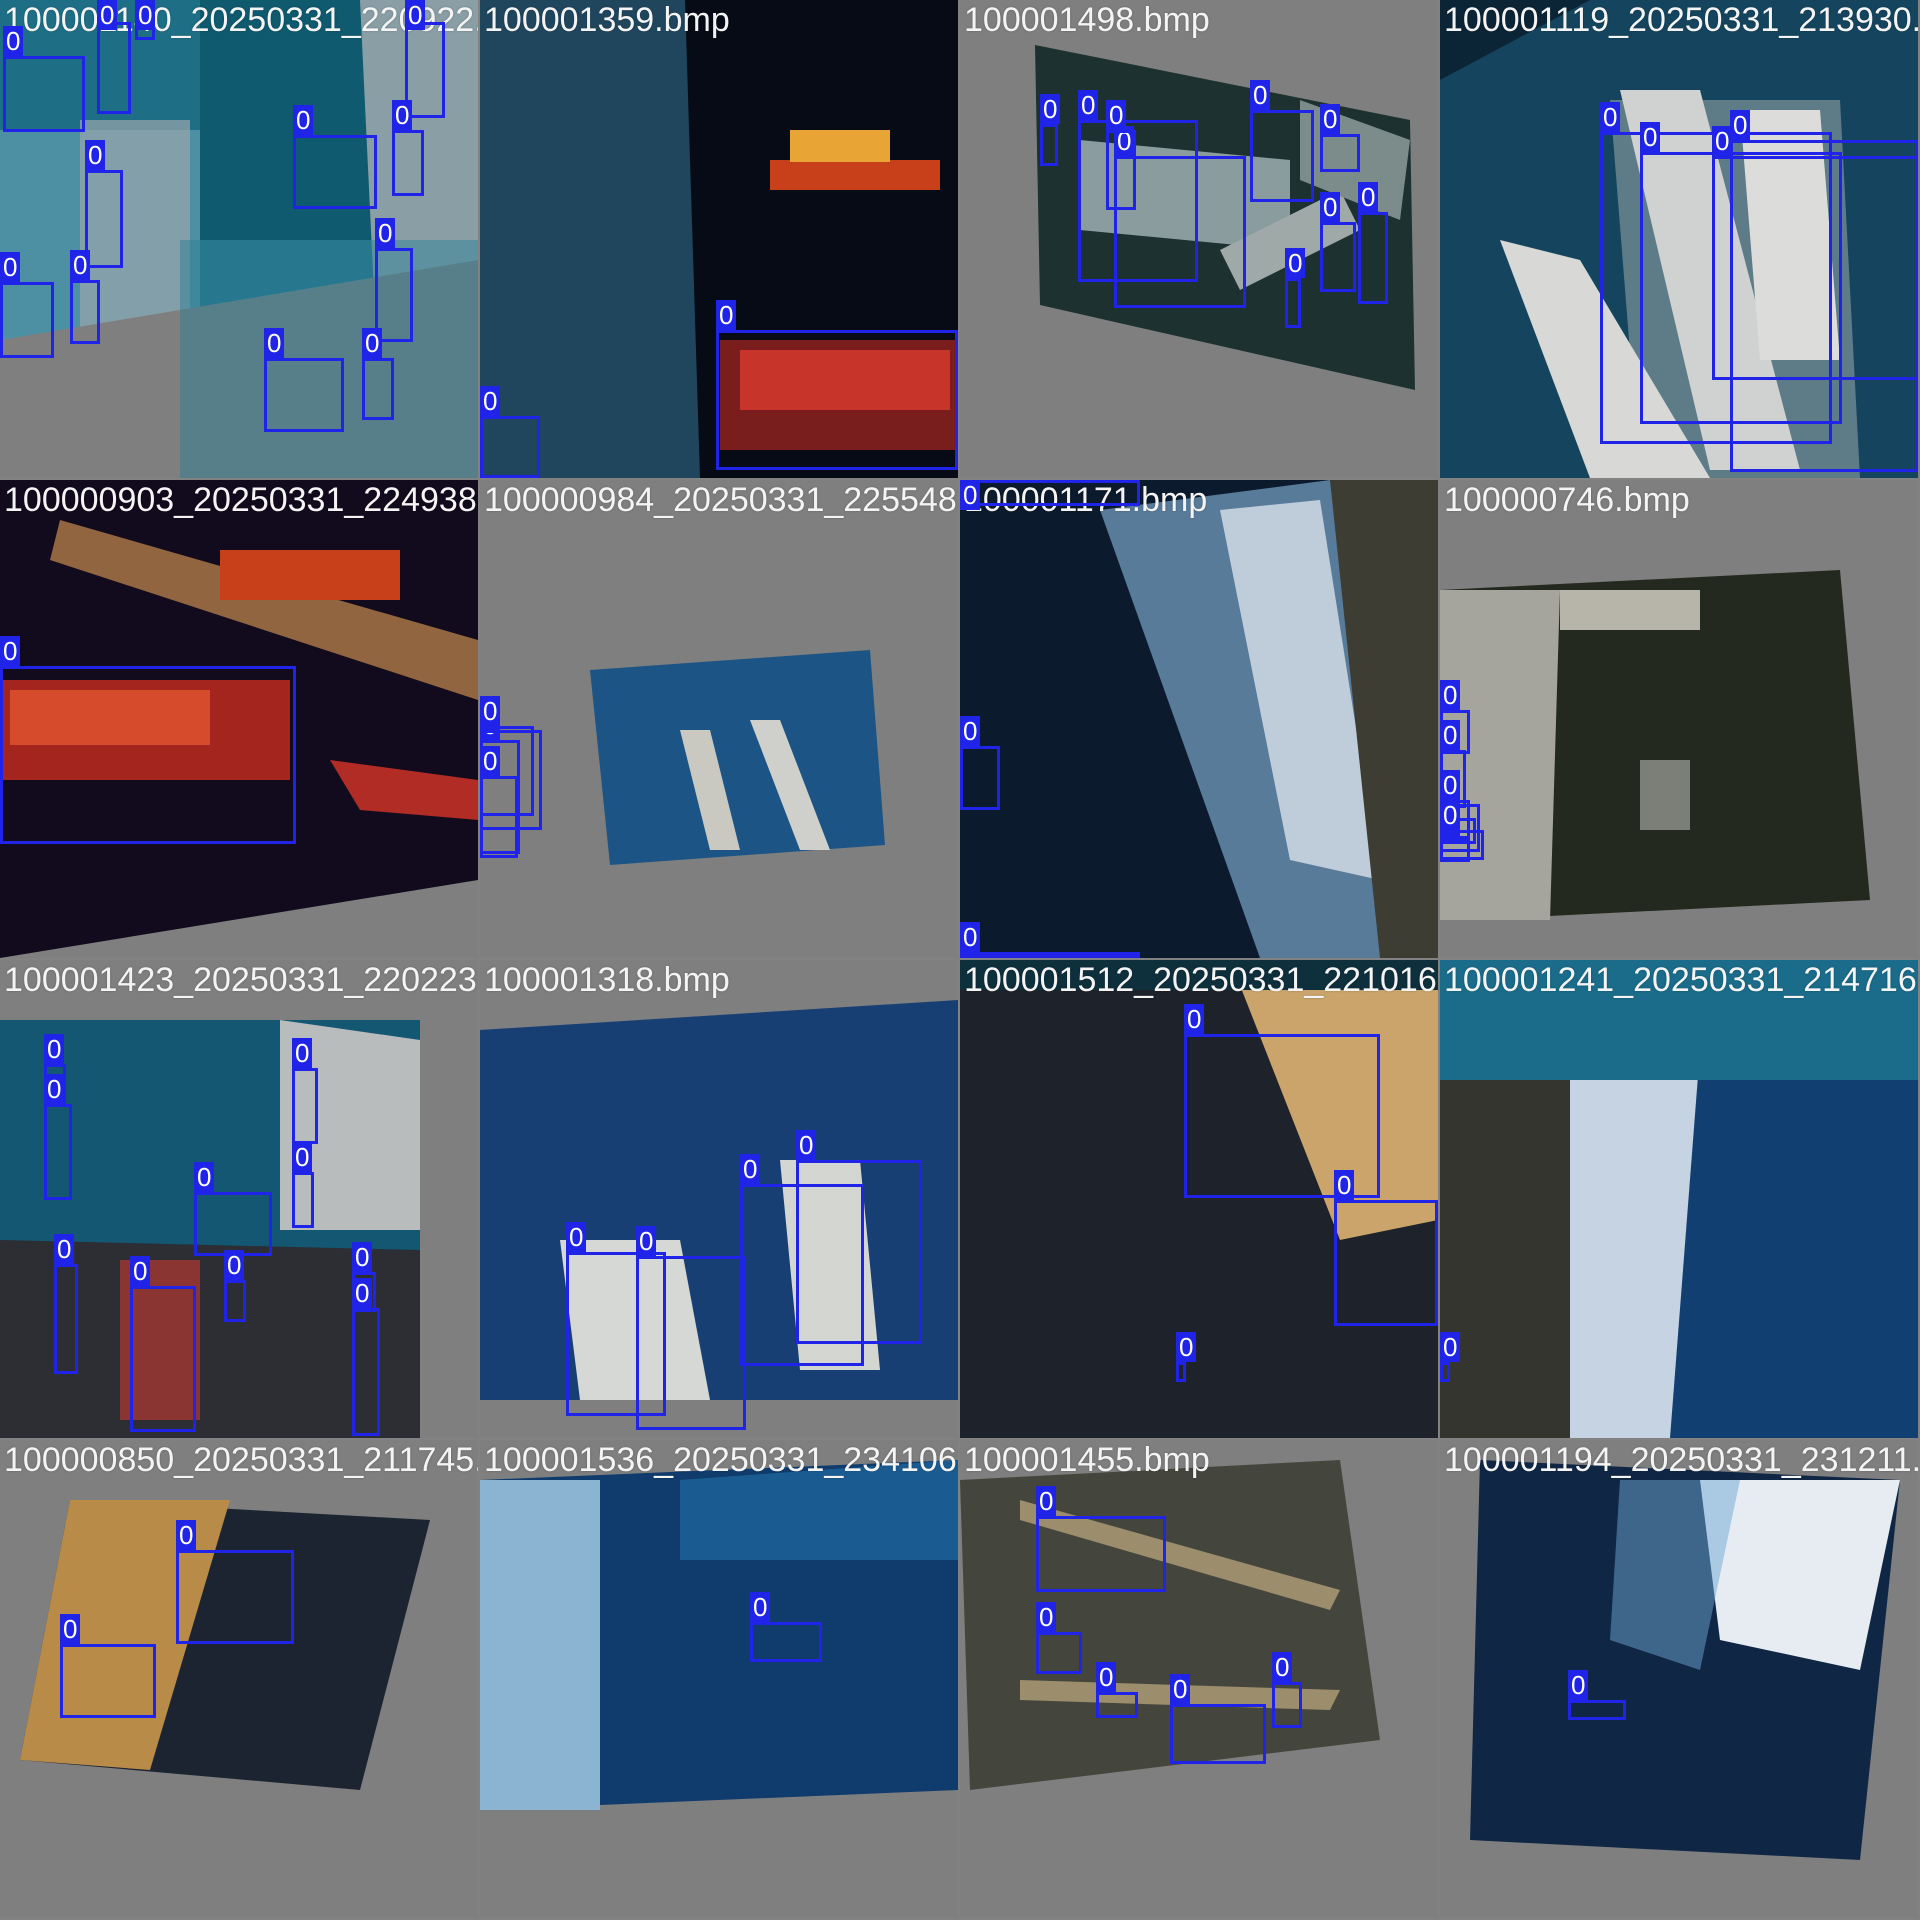  I want to click on mosaic-tile: 100001423_20250331_220223.bmp0000000000, so click(239, 1199).